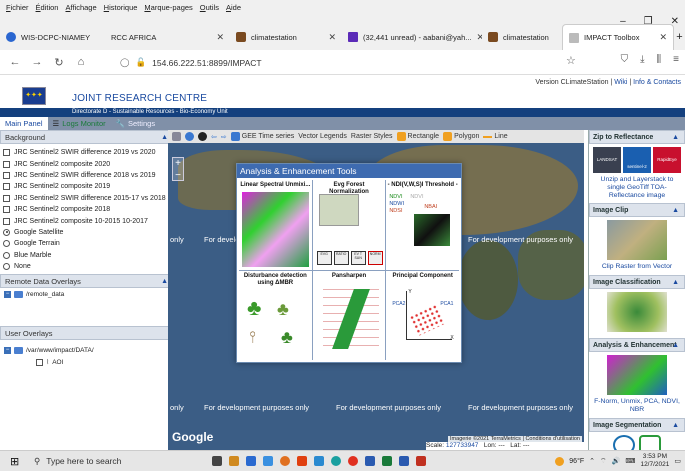  What do you see at coordinates (79, 123) in the screenshot?
I see `tab-logs-monitor: ☰ Logs Monitor` at bounding box center [79, 123].